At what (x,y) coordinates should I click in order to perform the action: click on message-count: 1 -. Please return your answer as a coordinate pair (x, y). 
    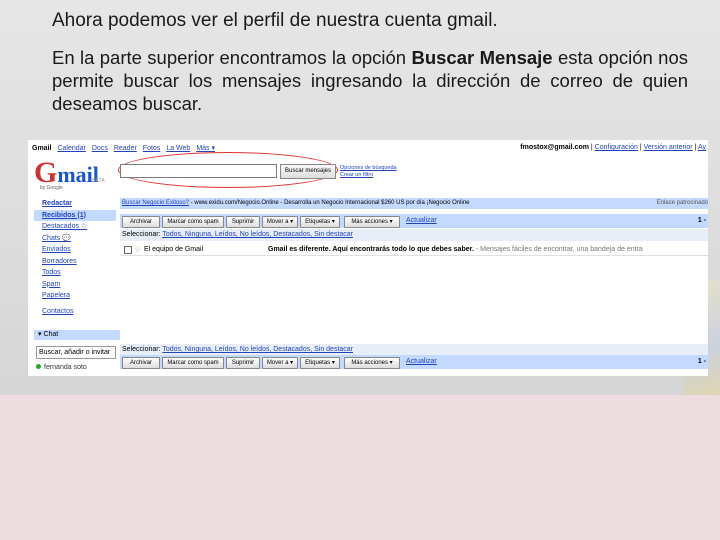
    Looking at the image, I should click on (701, 220).